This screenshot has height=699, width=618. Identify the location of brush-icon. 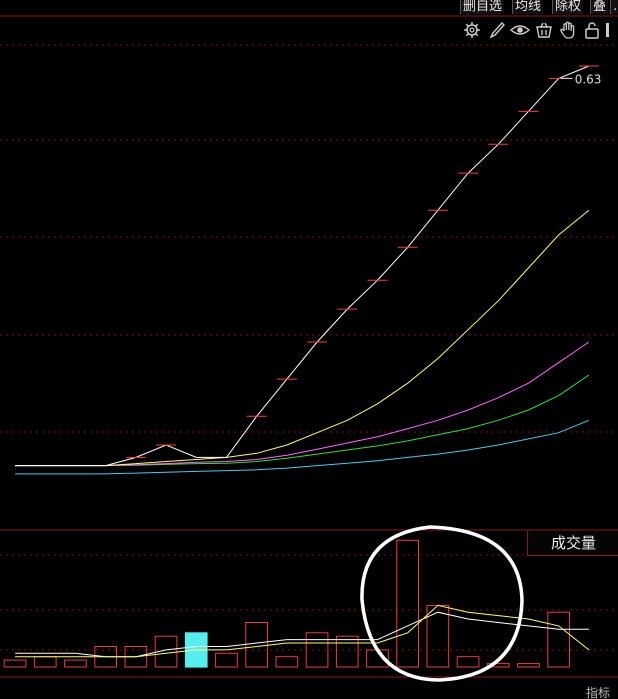
(496, 30).